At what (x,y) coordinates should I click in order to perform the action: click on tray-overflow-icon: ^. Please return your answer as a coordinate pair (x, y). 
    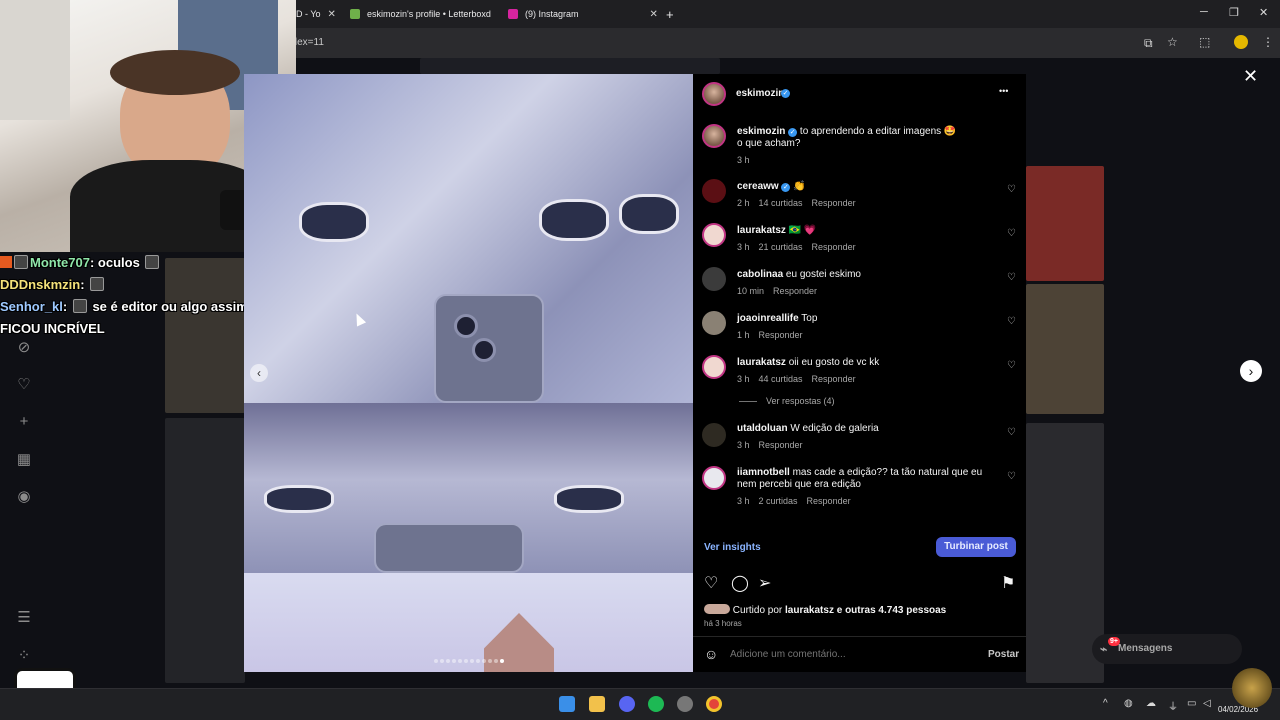
    Looking at the image, I should click on (1105, 703).